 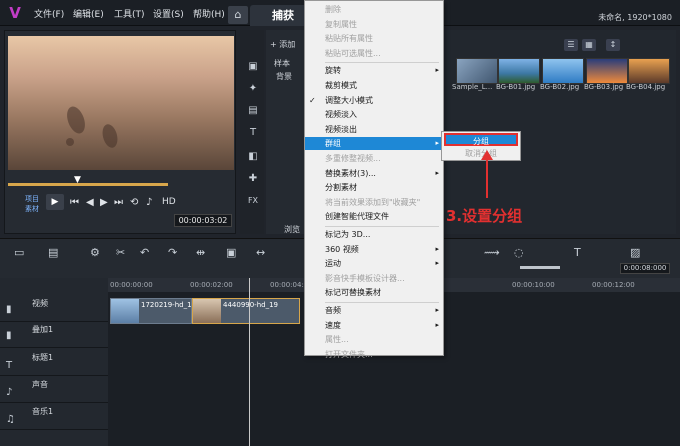 What do you see at coordinates (374, 187) in the screenshot?
I see `context-menu-item: 分割素材` at bounding box center [374, 187].